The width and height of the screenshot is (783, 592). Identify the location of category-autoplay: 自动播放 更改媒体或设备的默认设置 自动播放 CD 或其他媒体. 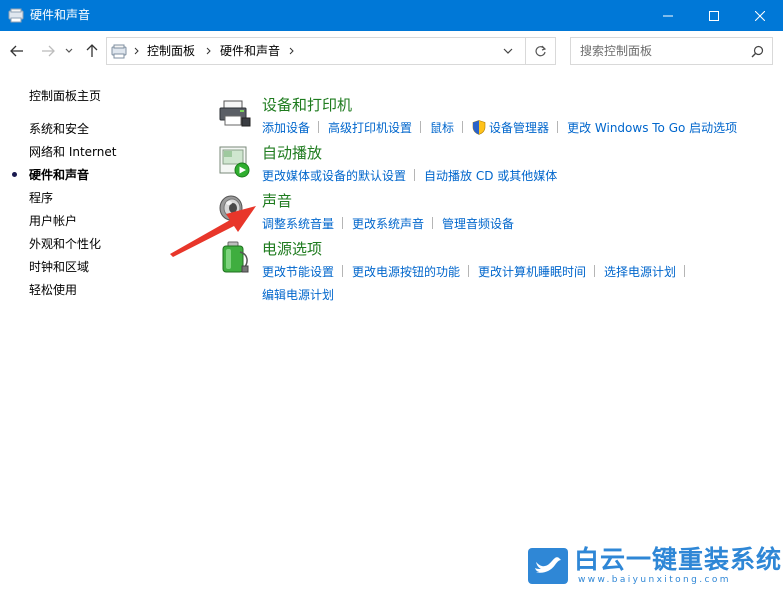
(498, 164).